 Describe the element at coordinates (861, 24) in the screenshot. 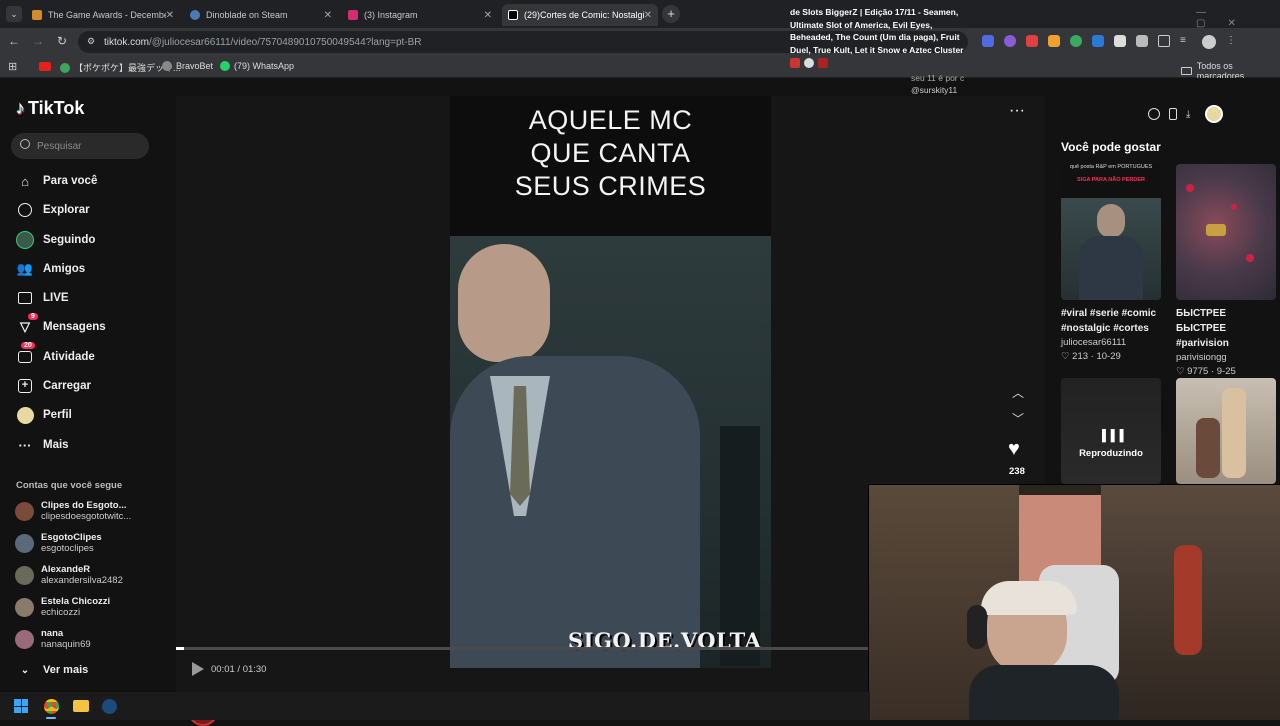

I see `alert-line: Ultimate Slot of America, Evil Eyes,` at that location.